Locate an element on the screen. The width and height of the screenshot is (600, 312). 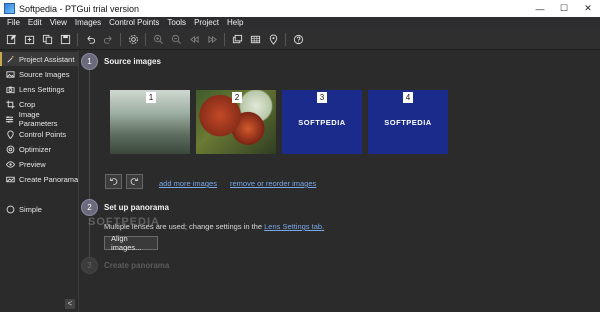
add-more-images-link: add more images is located at coordinates (188, 183).